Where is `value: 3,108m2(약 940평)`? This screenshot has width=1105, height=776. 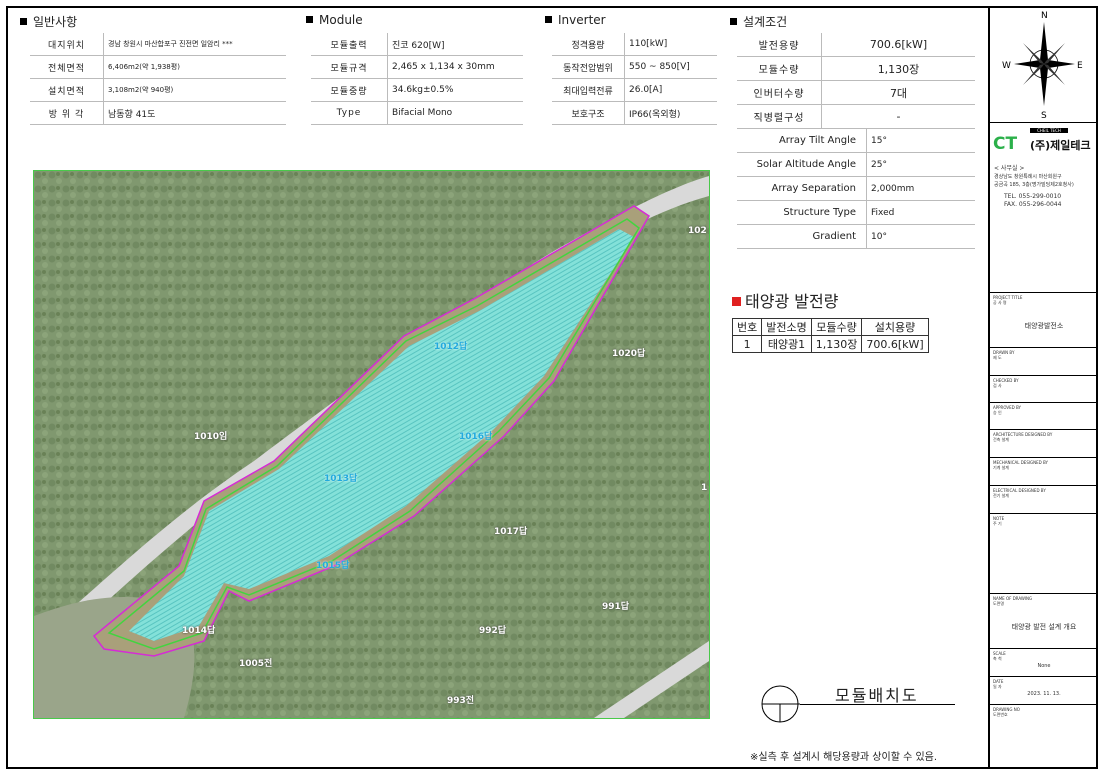 value: 3,108m2(약 940평) is located at coordinates (194, 90).